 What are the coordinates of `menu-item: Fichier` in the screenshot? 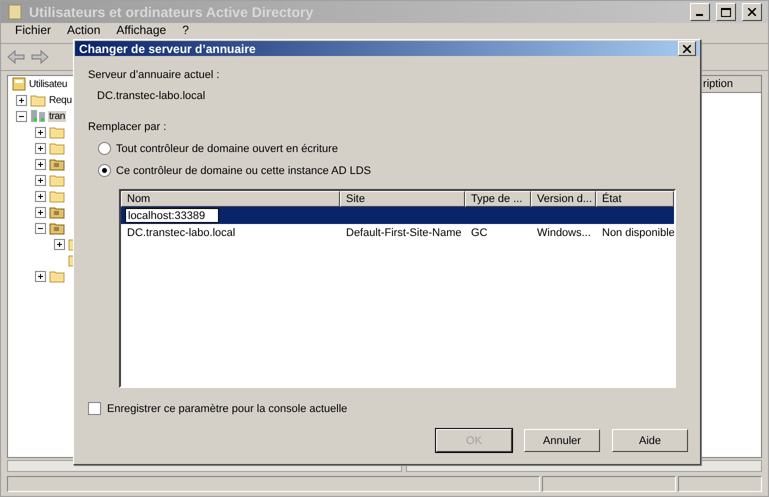 It's located at (33, 30).